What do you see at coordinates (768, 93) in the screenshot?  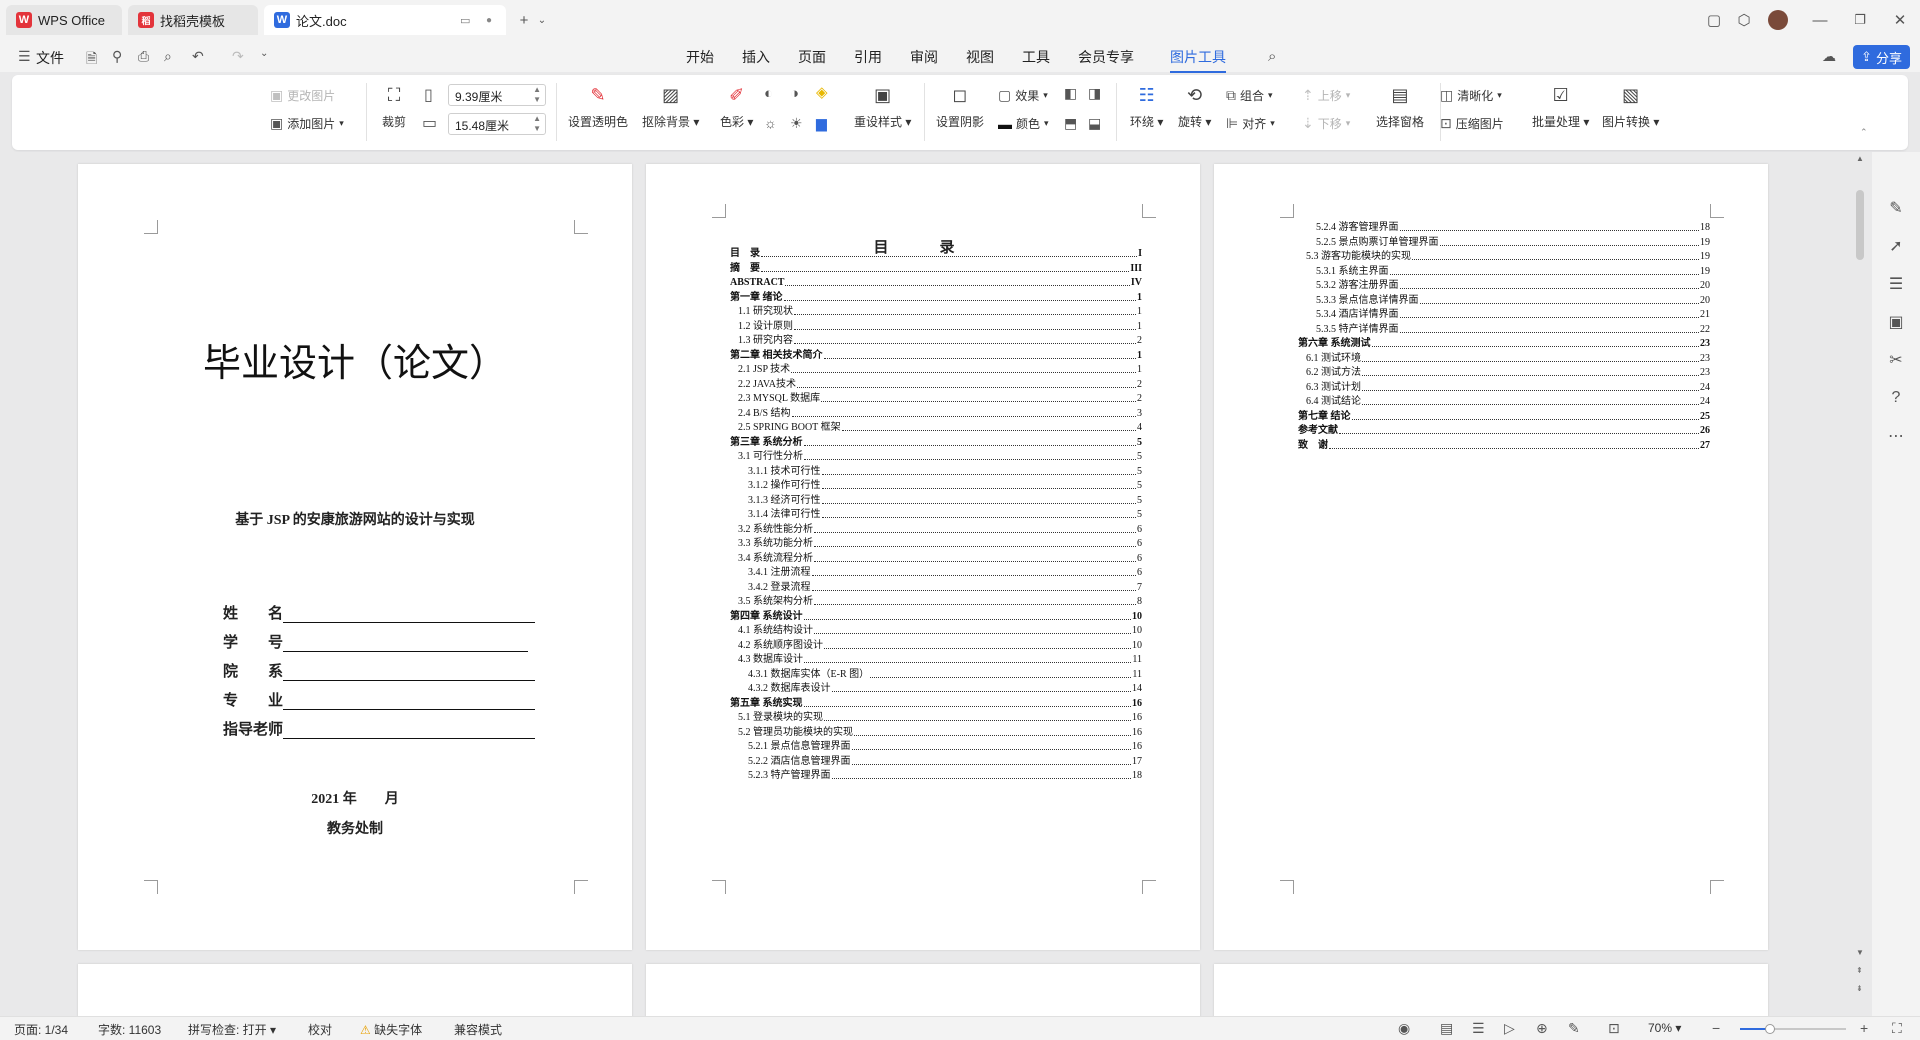 I see `brightness-up-icon: ◐` at bounding box center [768, 93].